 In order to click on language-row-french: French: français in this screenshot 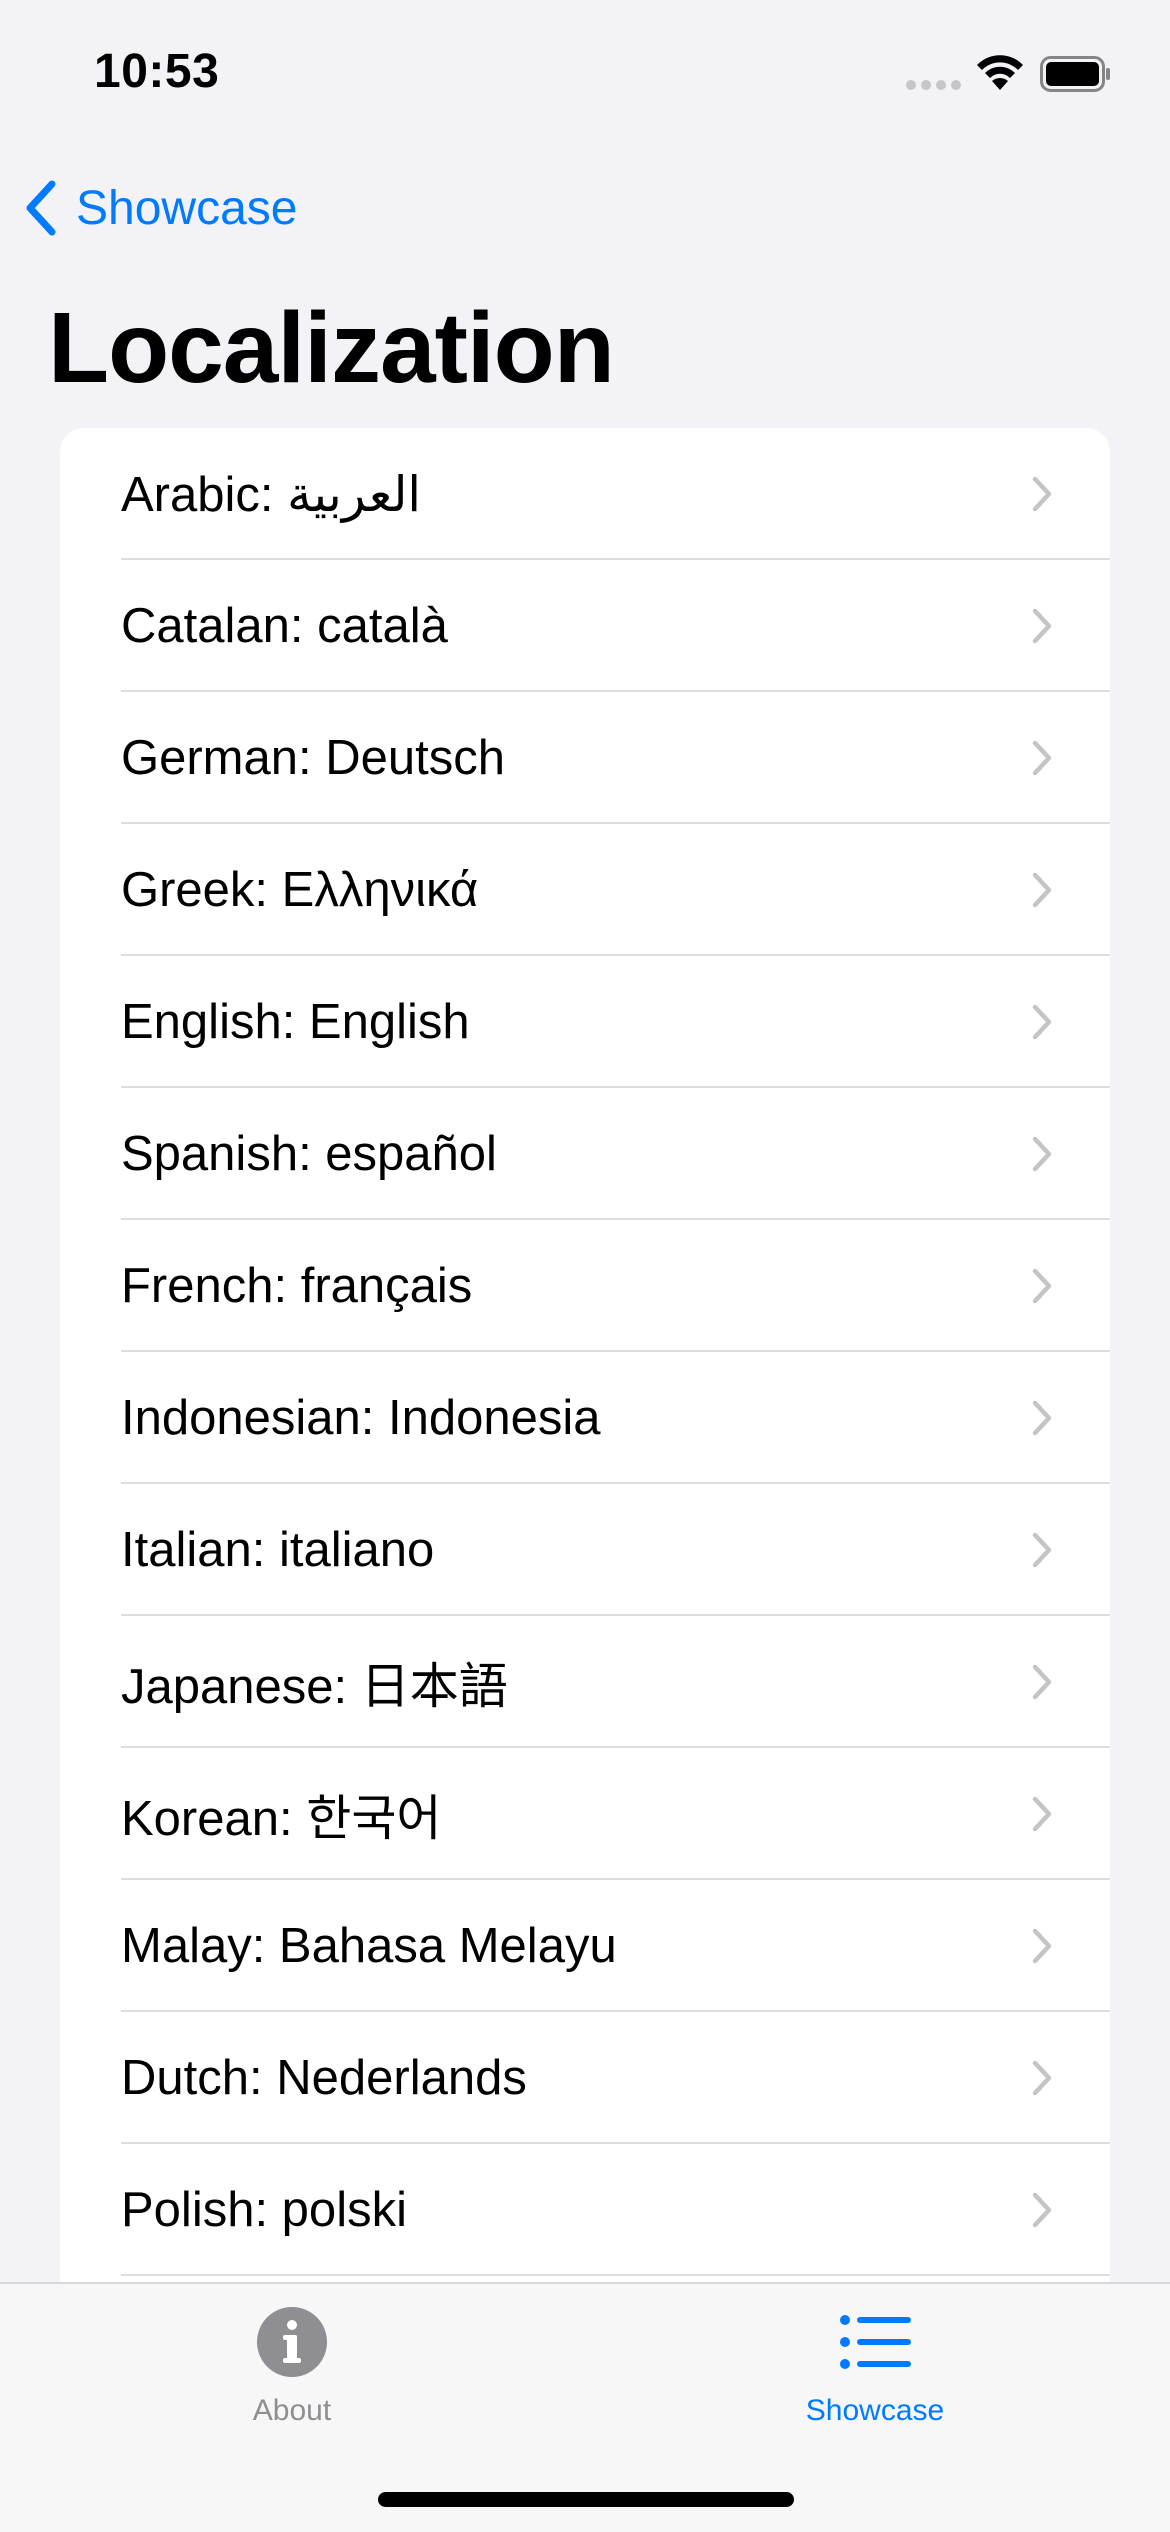, I will do `click(585, 1286)`.